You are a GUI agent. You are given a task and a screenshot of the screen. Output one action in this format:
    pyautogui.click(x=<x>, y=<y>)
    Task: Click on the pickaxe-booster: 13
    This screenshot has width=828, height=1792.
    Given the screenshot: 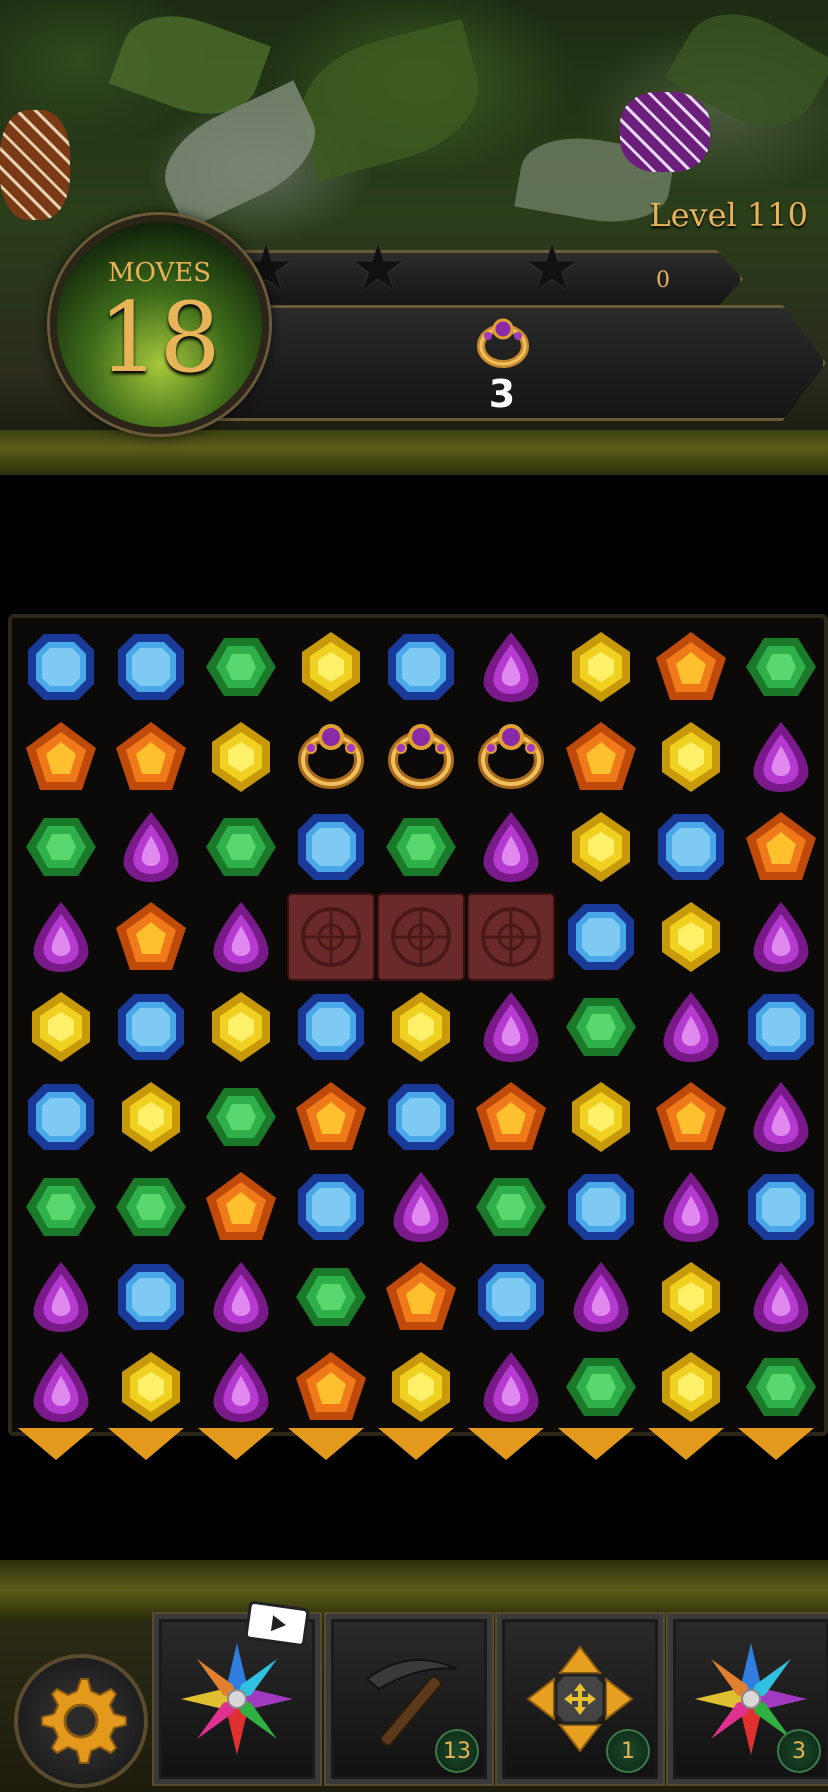 What is the action you would take?
    pyautogui.click(x=409, y=1699)
    